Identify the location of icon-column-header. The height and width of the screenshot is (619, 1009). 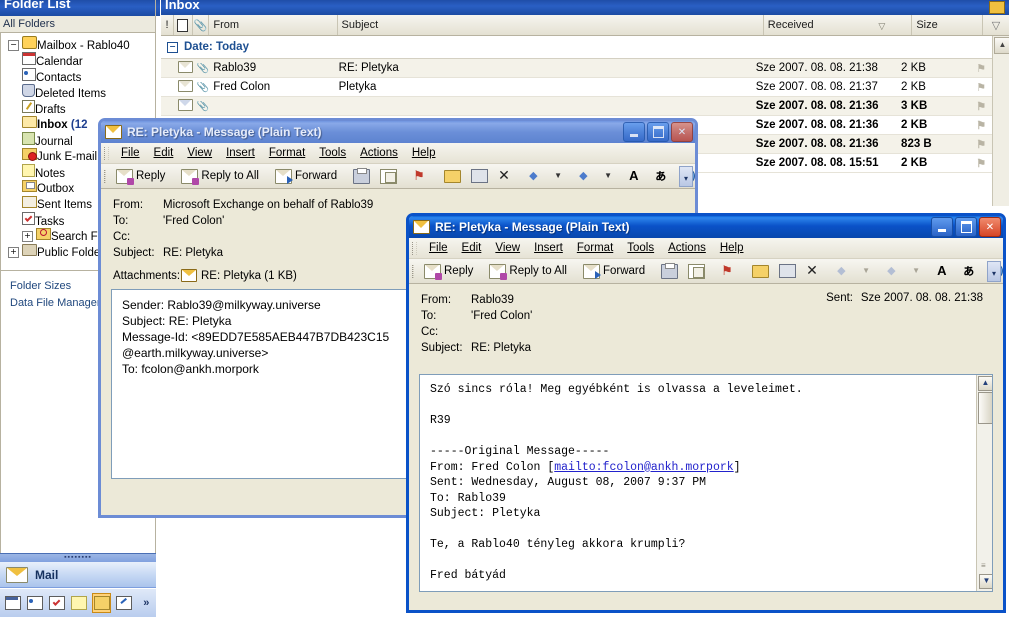
(183, 25).